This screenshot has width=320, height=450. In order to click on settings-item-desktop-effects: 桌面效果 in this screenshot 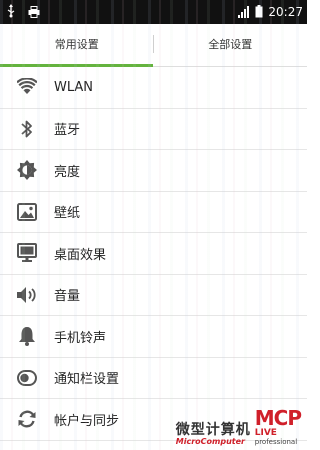, I will do `click(153, 254)`.